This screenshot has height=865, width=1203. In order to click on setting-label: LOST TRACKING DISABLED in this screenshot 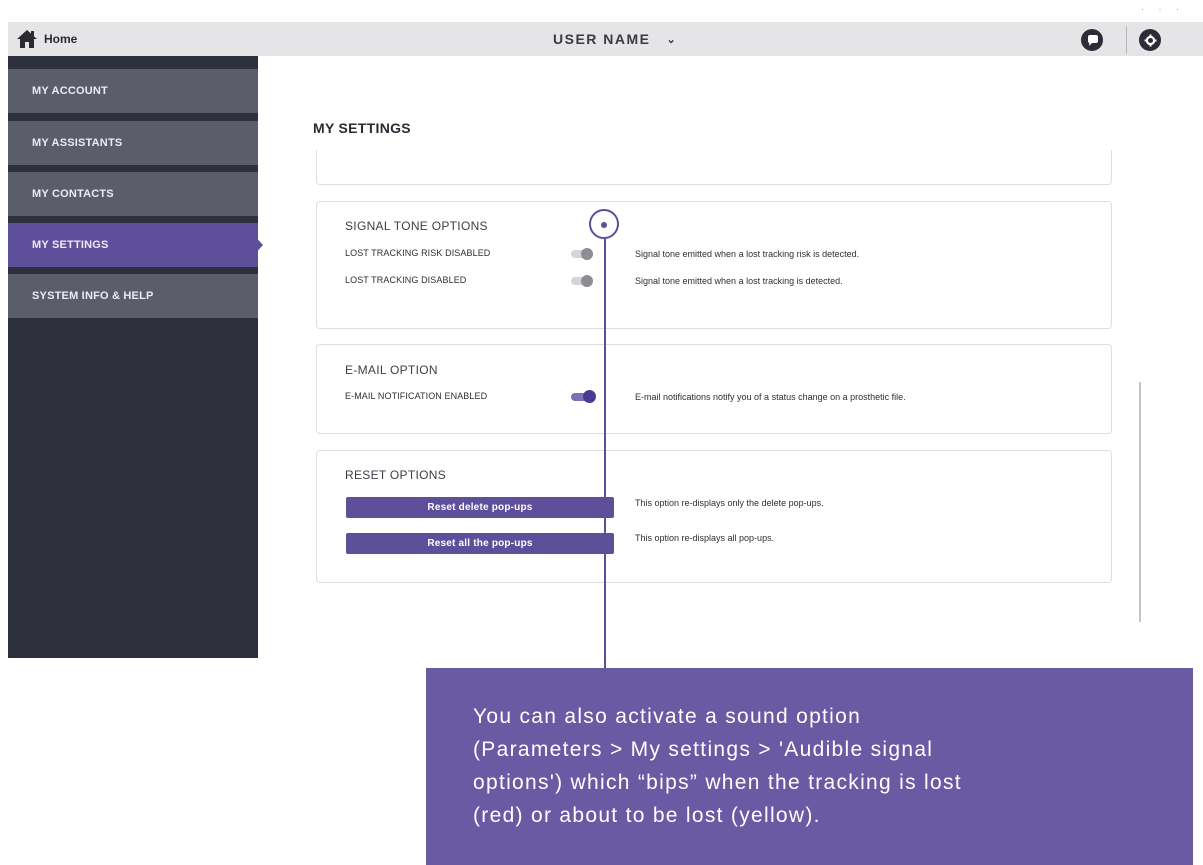, I will do `click(406, 280)`.